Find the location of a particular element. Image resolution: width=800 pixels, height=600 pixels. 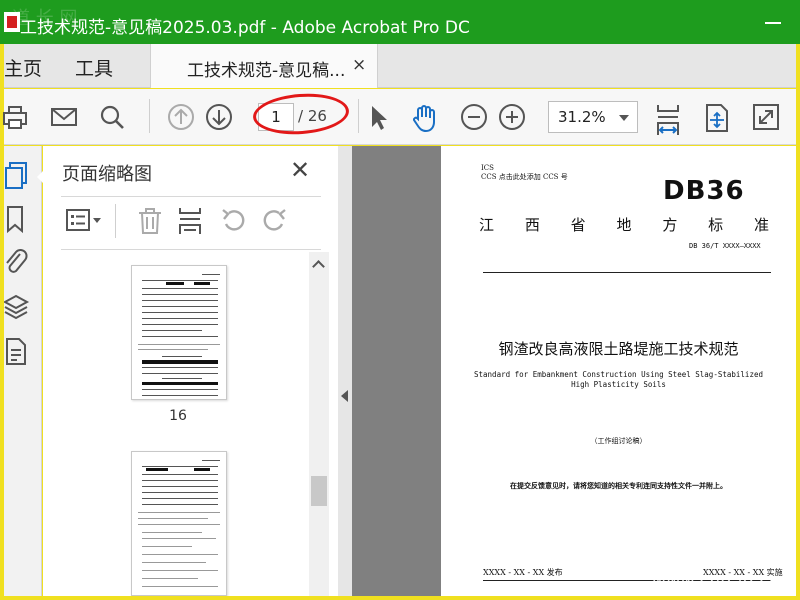

attachment-icon is located at coordinates (17, 263).